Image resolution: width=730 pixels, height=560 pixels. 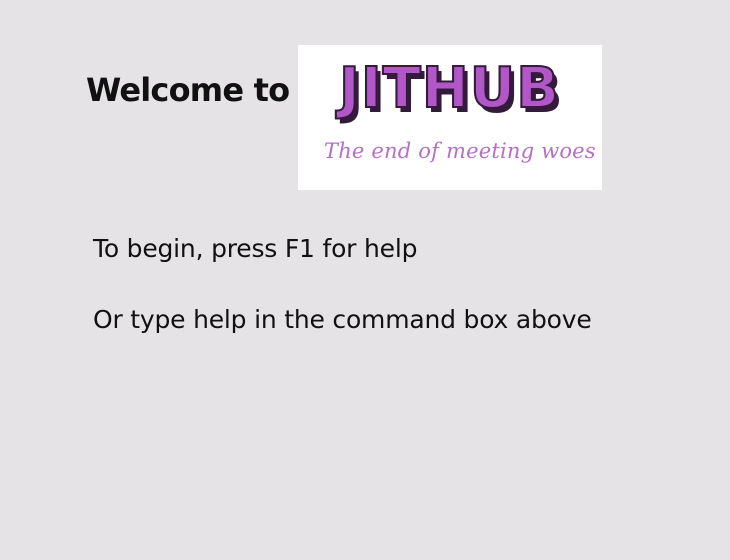 I want to click on welcome-heading: Welcome to, so click(x=188, y=90).